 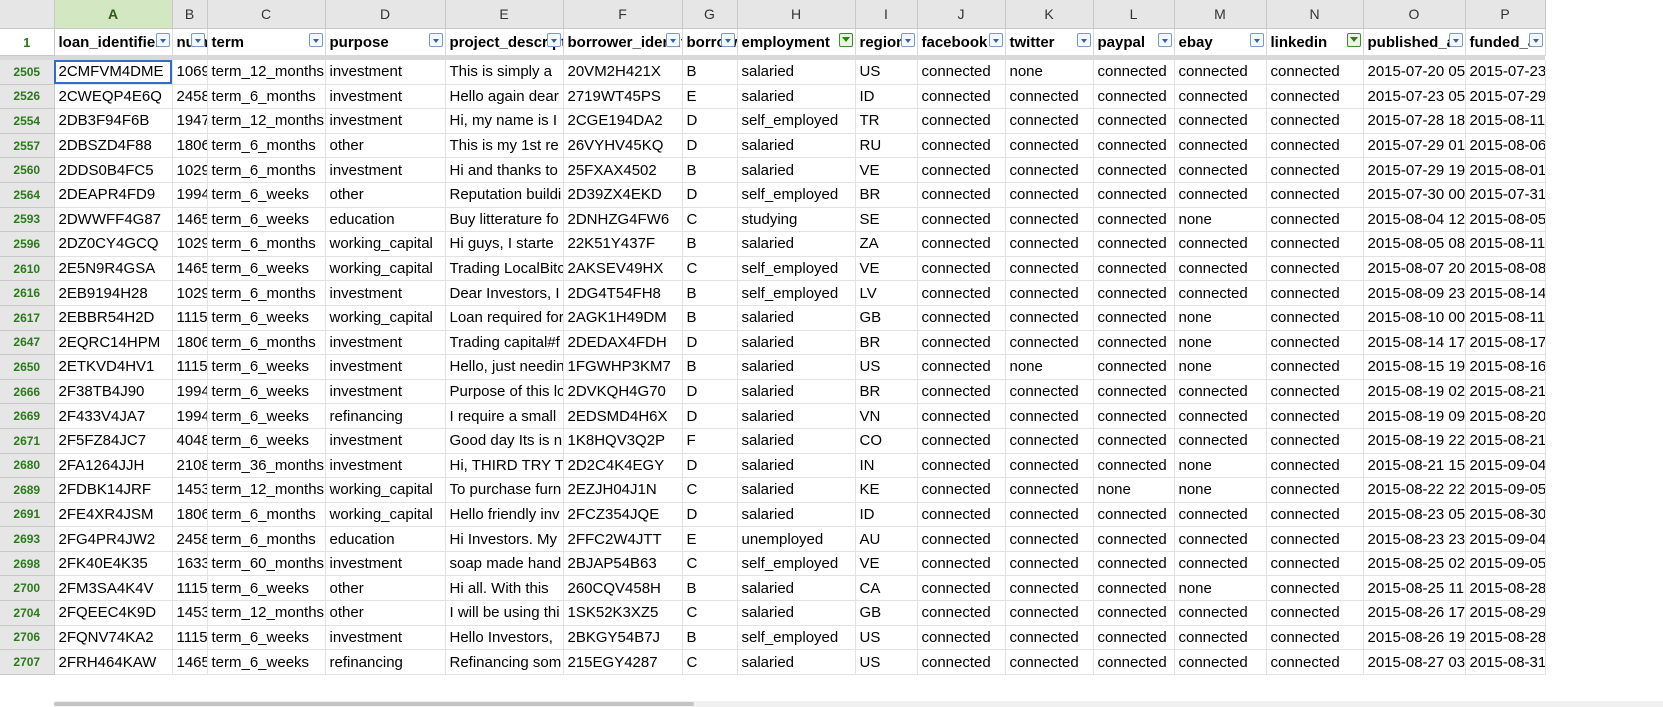 What do you see at coordinates (113, 441) in the screenshot?
I see `table-cell: 2F5FZ84JC7` at bounding box center [113, 441].